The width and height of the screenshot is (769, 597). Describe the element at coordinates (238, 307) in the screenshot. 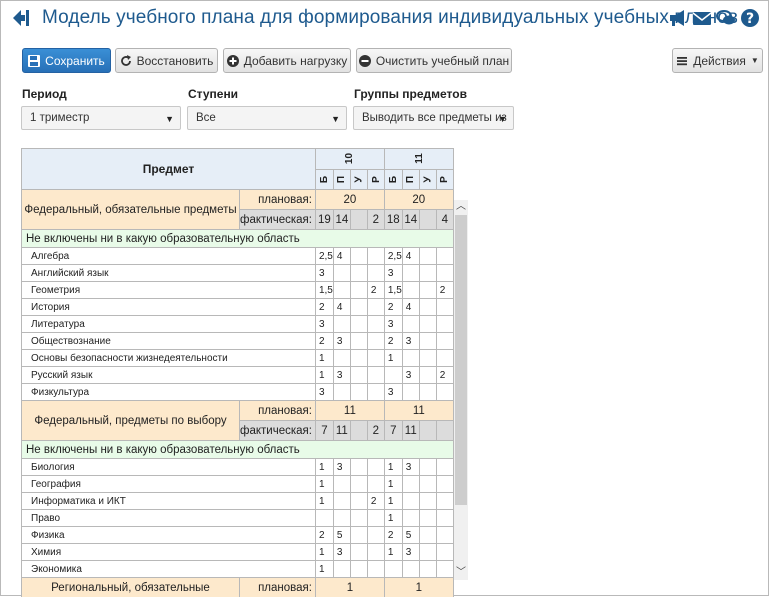

I see `subject-row: История2424` at that location.